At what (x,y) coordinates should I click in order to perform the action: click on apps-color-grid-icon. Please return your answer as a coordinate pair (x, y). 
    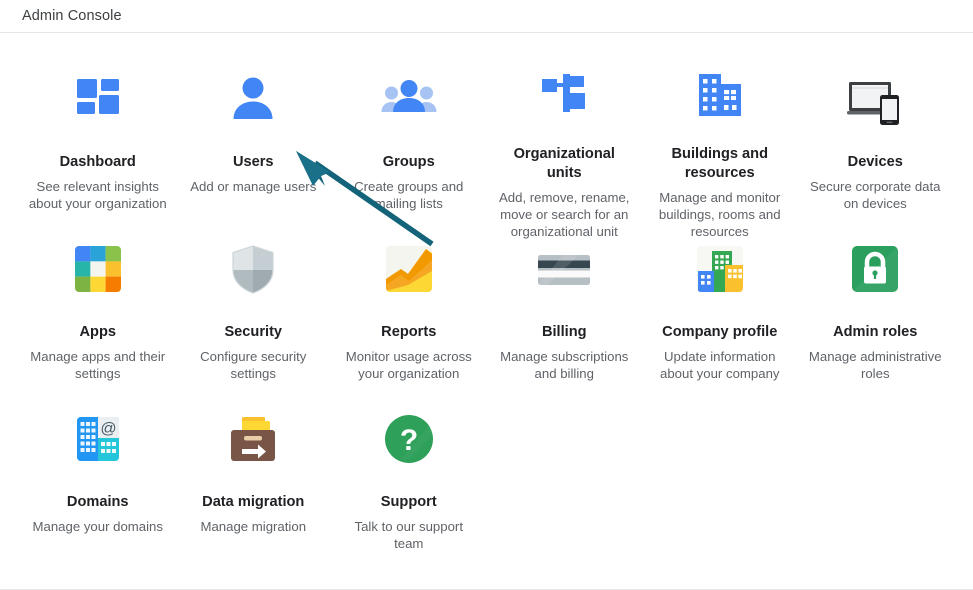
    Looking at the image, I should click on (98, 269).